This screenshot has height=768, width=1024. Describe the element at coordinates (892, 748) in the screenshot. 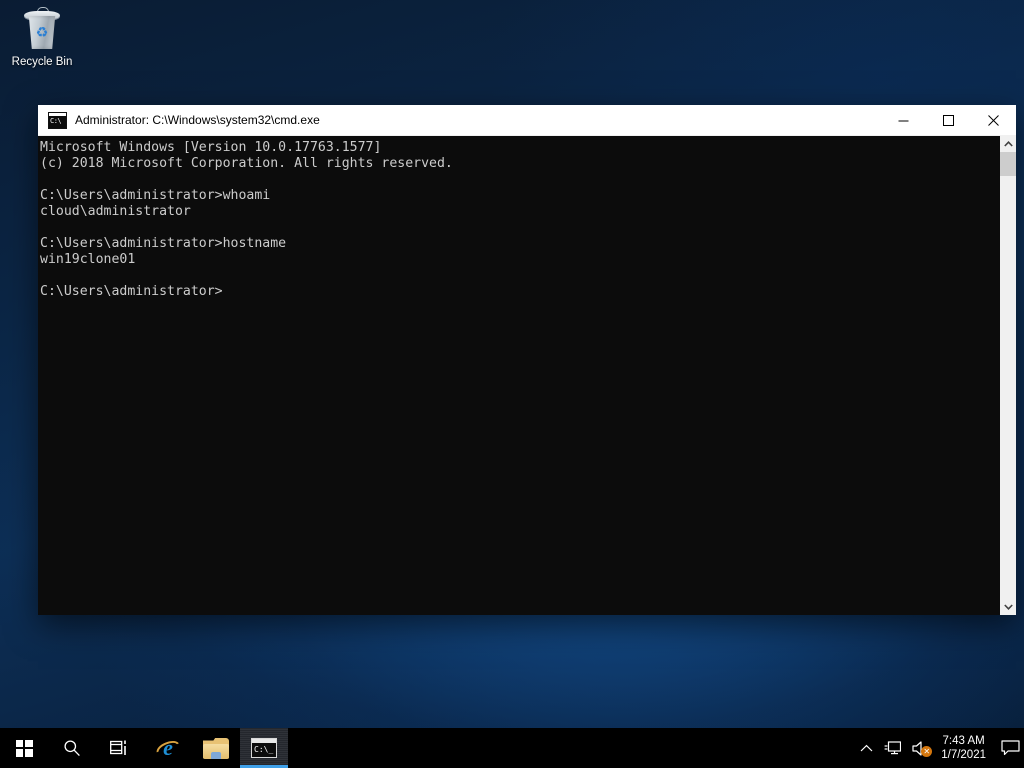

I see `network-icon` at that location.